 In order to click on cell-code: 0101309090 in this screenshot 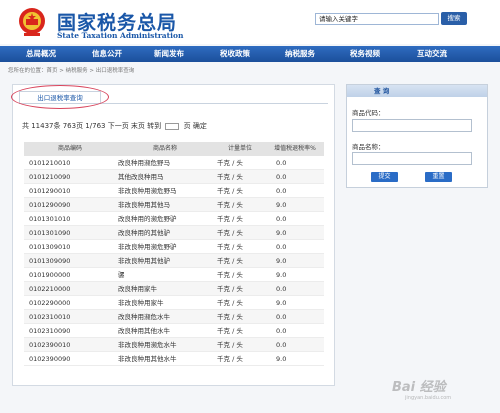, I will do `click(50, 261)`.